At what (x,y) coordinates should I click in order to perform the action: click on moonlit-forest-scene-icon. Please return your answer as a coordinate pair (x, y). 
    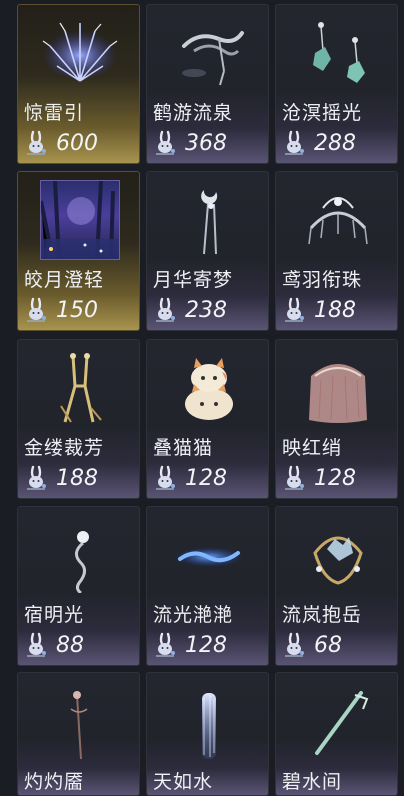
    Looking at the image, I should click on (78, 218).